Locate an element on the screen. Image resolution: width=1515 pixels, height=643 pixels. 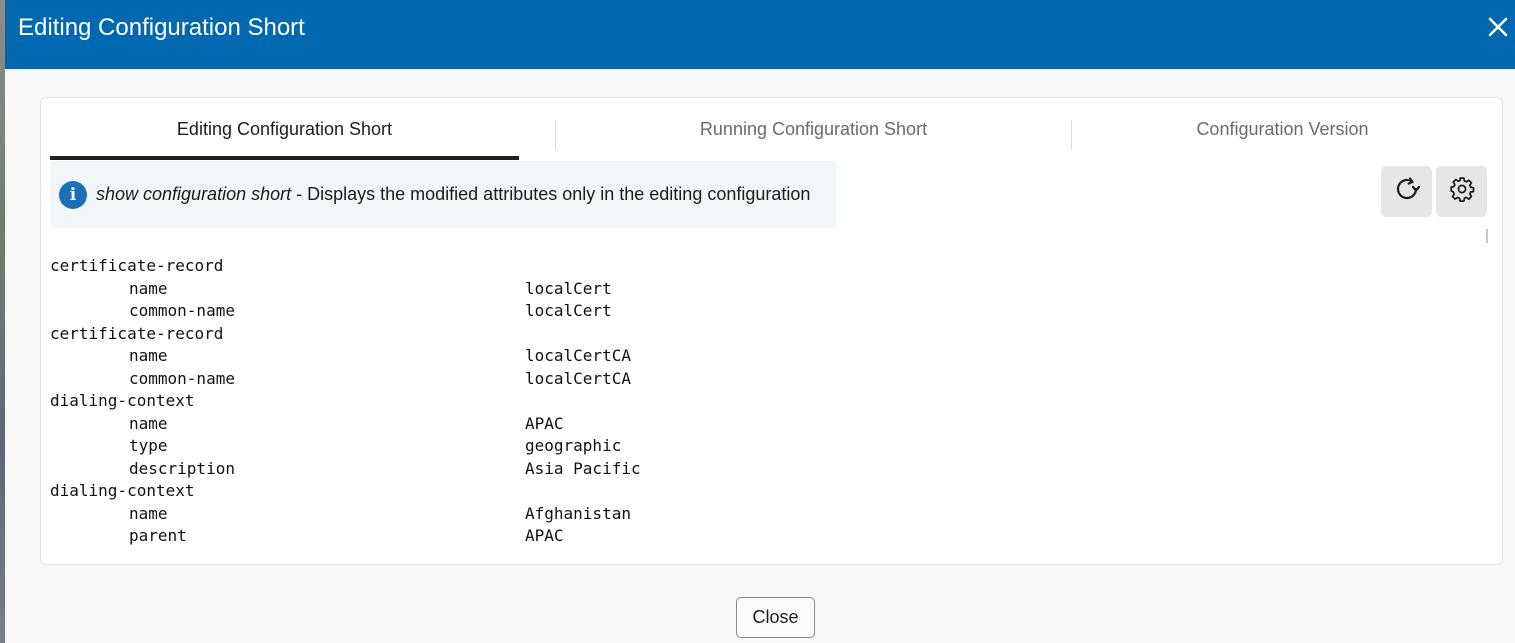
refresh-icon is located at coordinates (1407, 191).